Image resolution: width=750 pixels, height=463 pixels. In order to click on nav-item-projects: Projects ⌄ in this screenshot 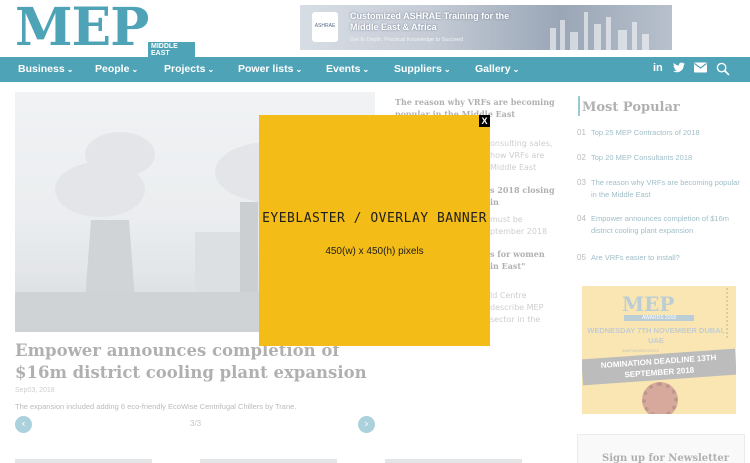, I will do `click(189, 69)`.